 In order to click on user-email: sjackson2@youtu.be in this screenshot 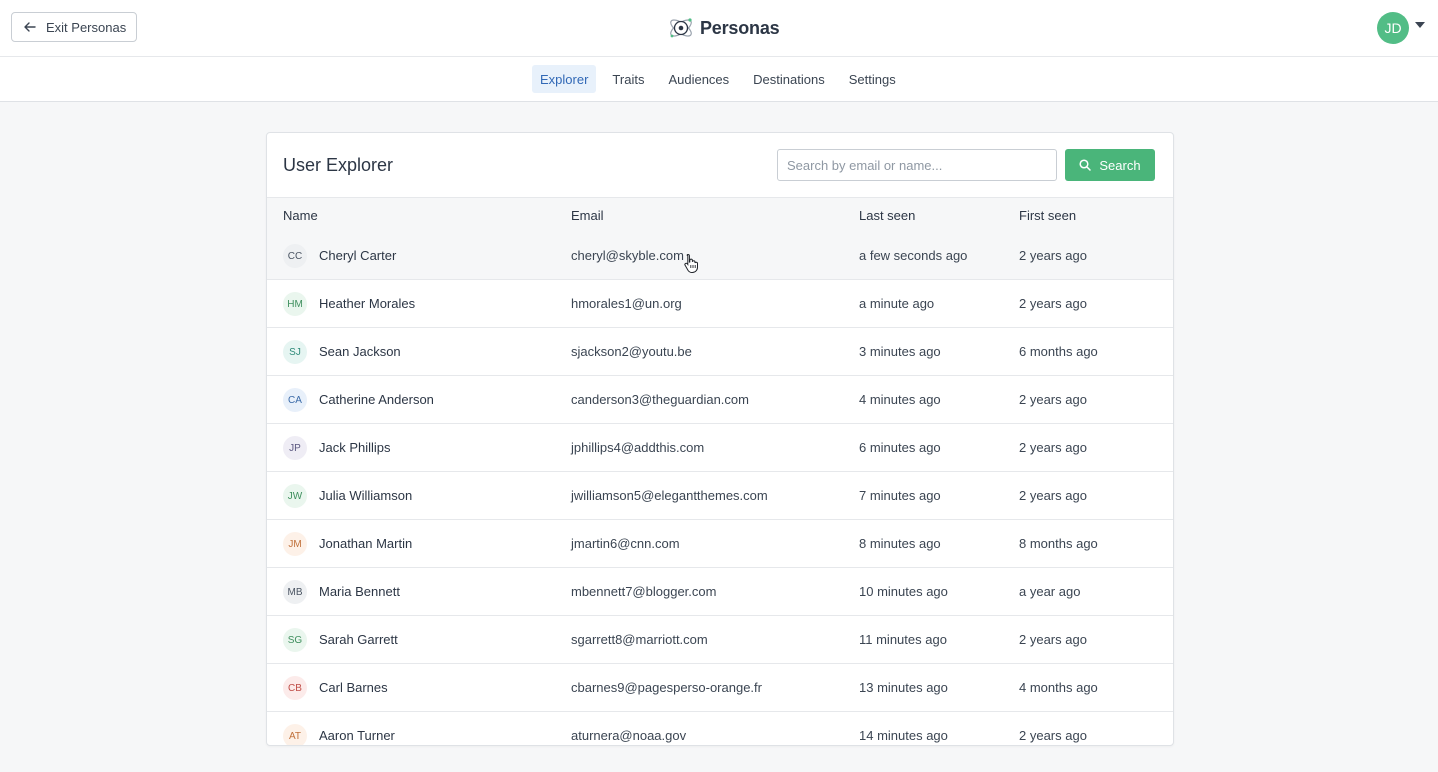, I will do `click(631, 351)`.